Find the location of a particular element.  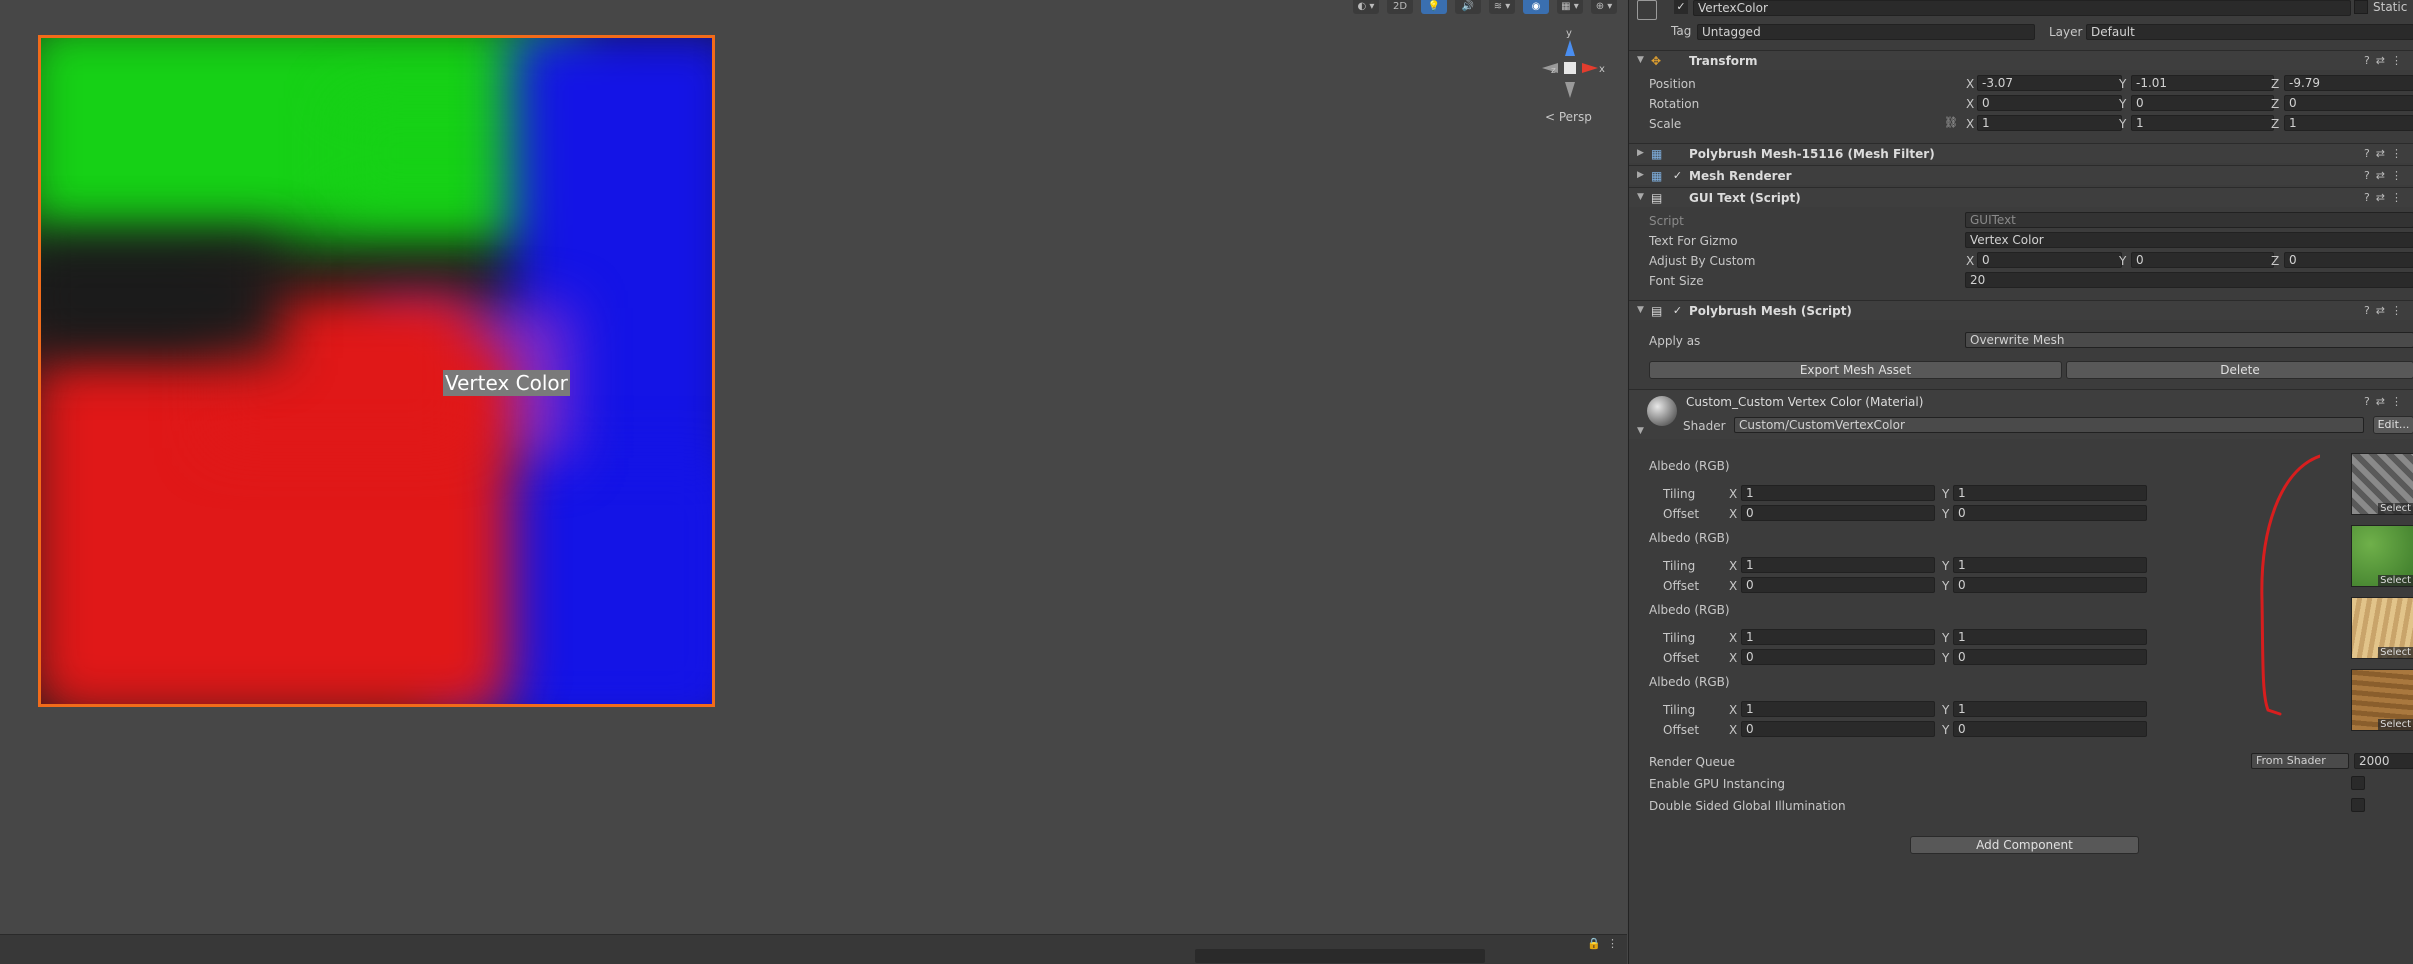

add-component-button: Add Component is located at coordinates (2024, 845).